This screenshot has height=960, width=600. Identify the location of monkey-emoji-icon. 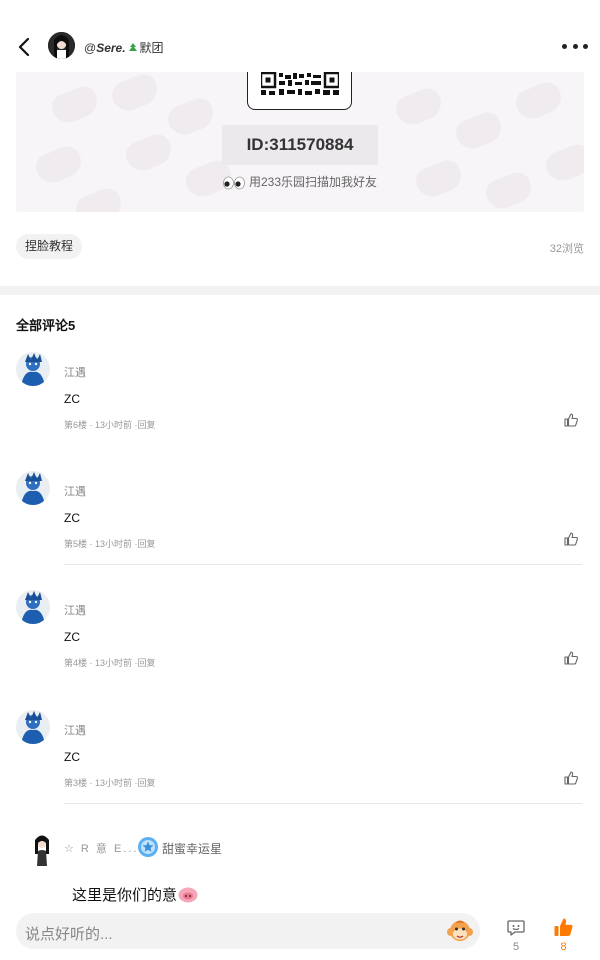
(460, 931).